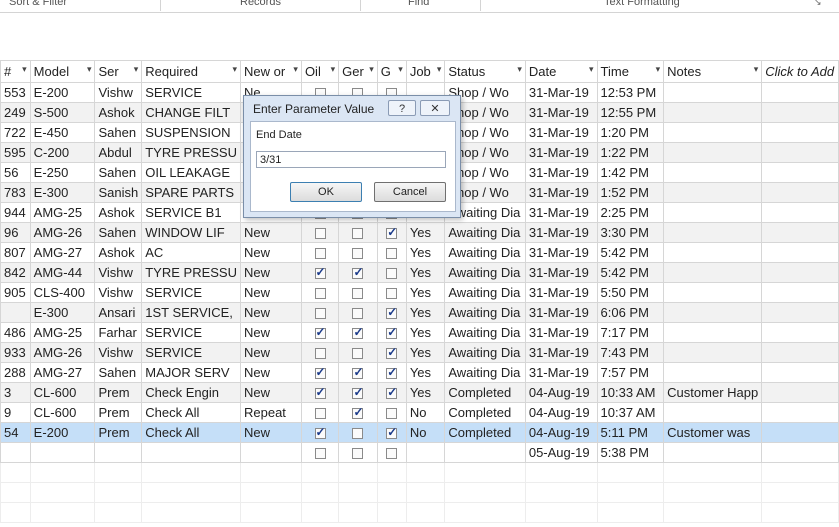  I want to click on cell-model: AMG-27, so click(62, 372).